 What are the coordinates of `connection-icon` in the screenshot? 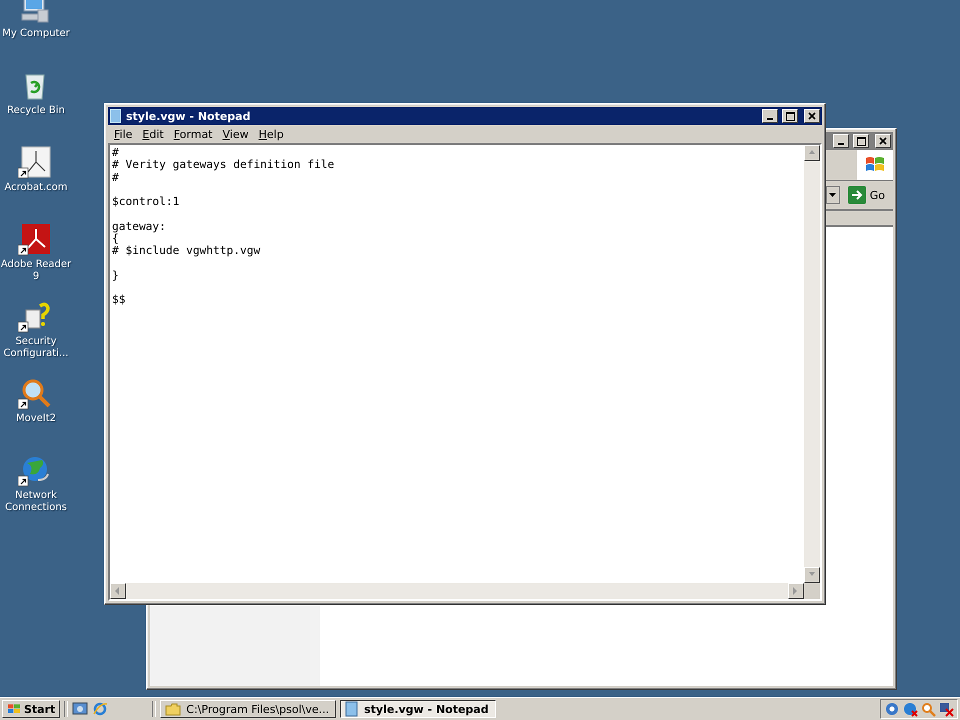 It's located at (910, 709).